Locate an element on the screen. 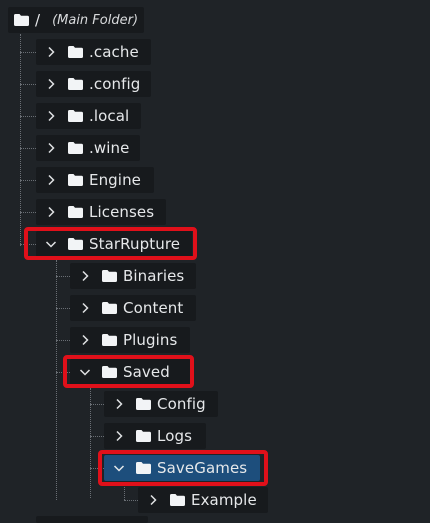 This screenshot has height=523, width=430. tree-item-cache: .cache is located at coordinates (93, 52).